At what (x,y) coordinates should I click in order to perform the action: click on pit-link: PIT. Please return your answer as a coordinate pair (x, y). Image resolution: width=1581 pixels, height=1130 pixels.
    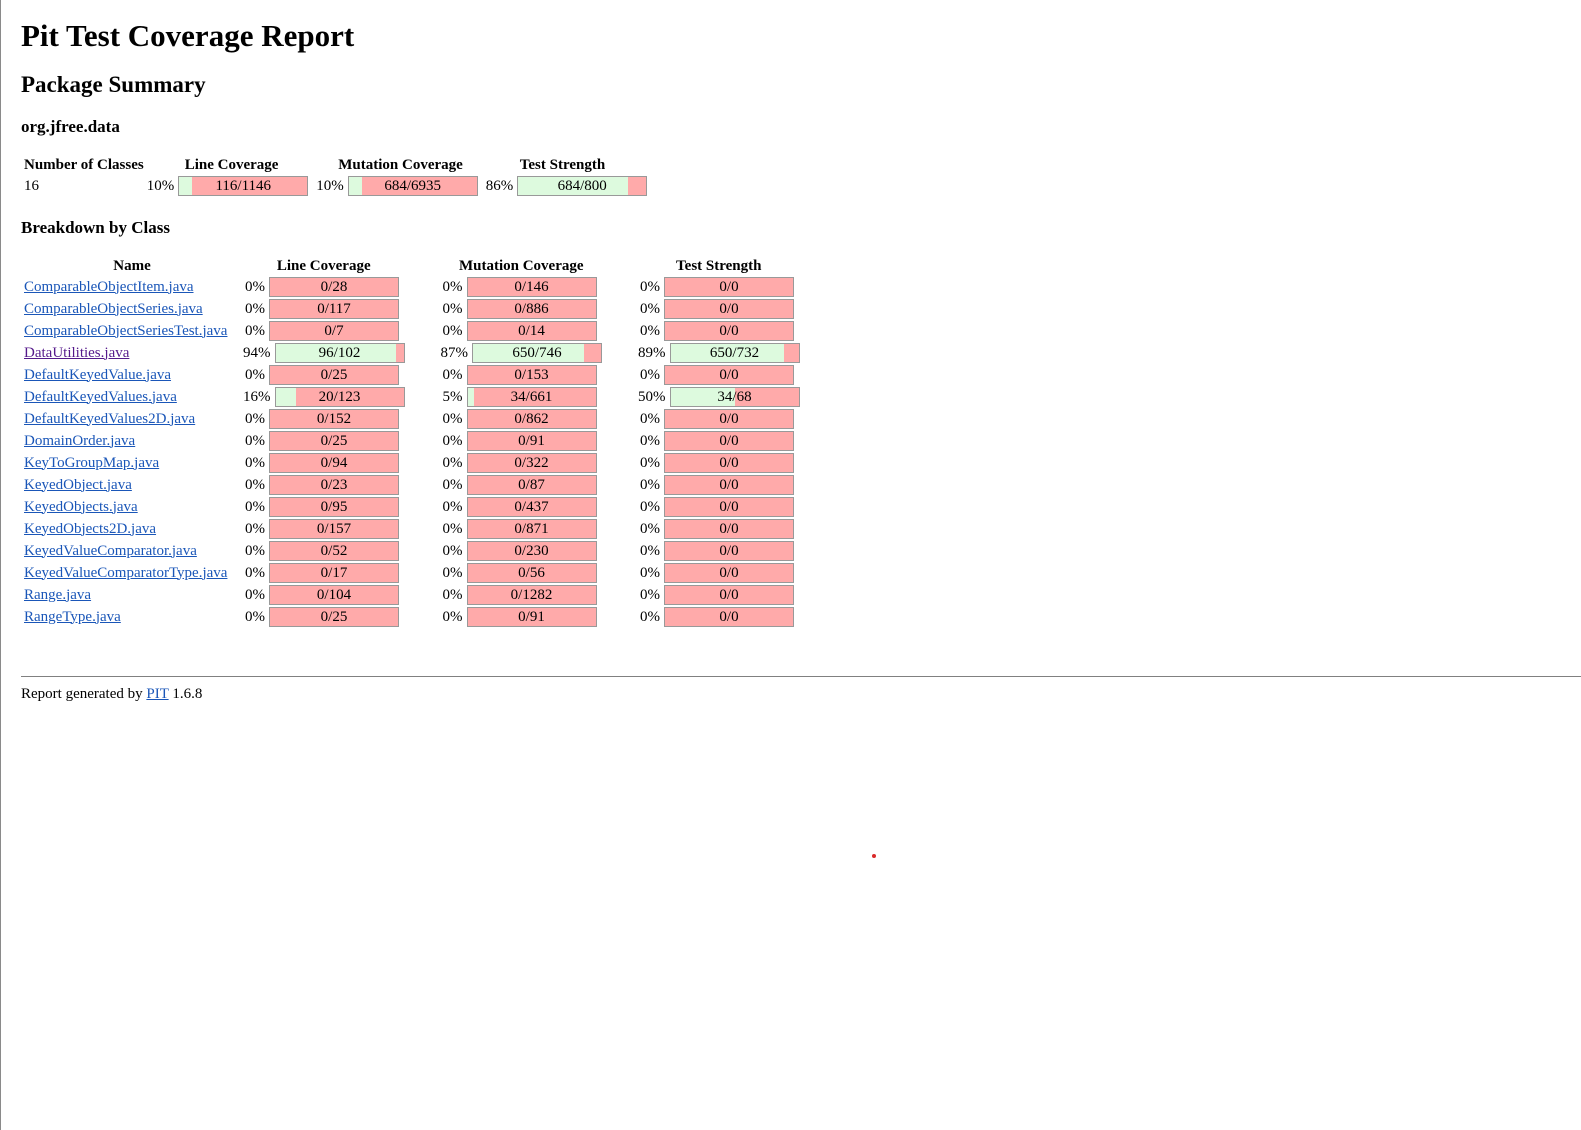
    Looking at the image, I should click on (157, 694).